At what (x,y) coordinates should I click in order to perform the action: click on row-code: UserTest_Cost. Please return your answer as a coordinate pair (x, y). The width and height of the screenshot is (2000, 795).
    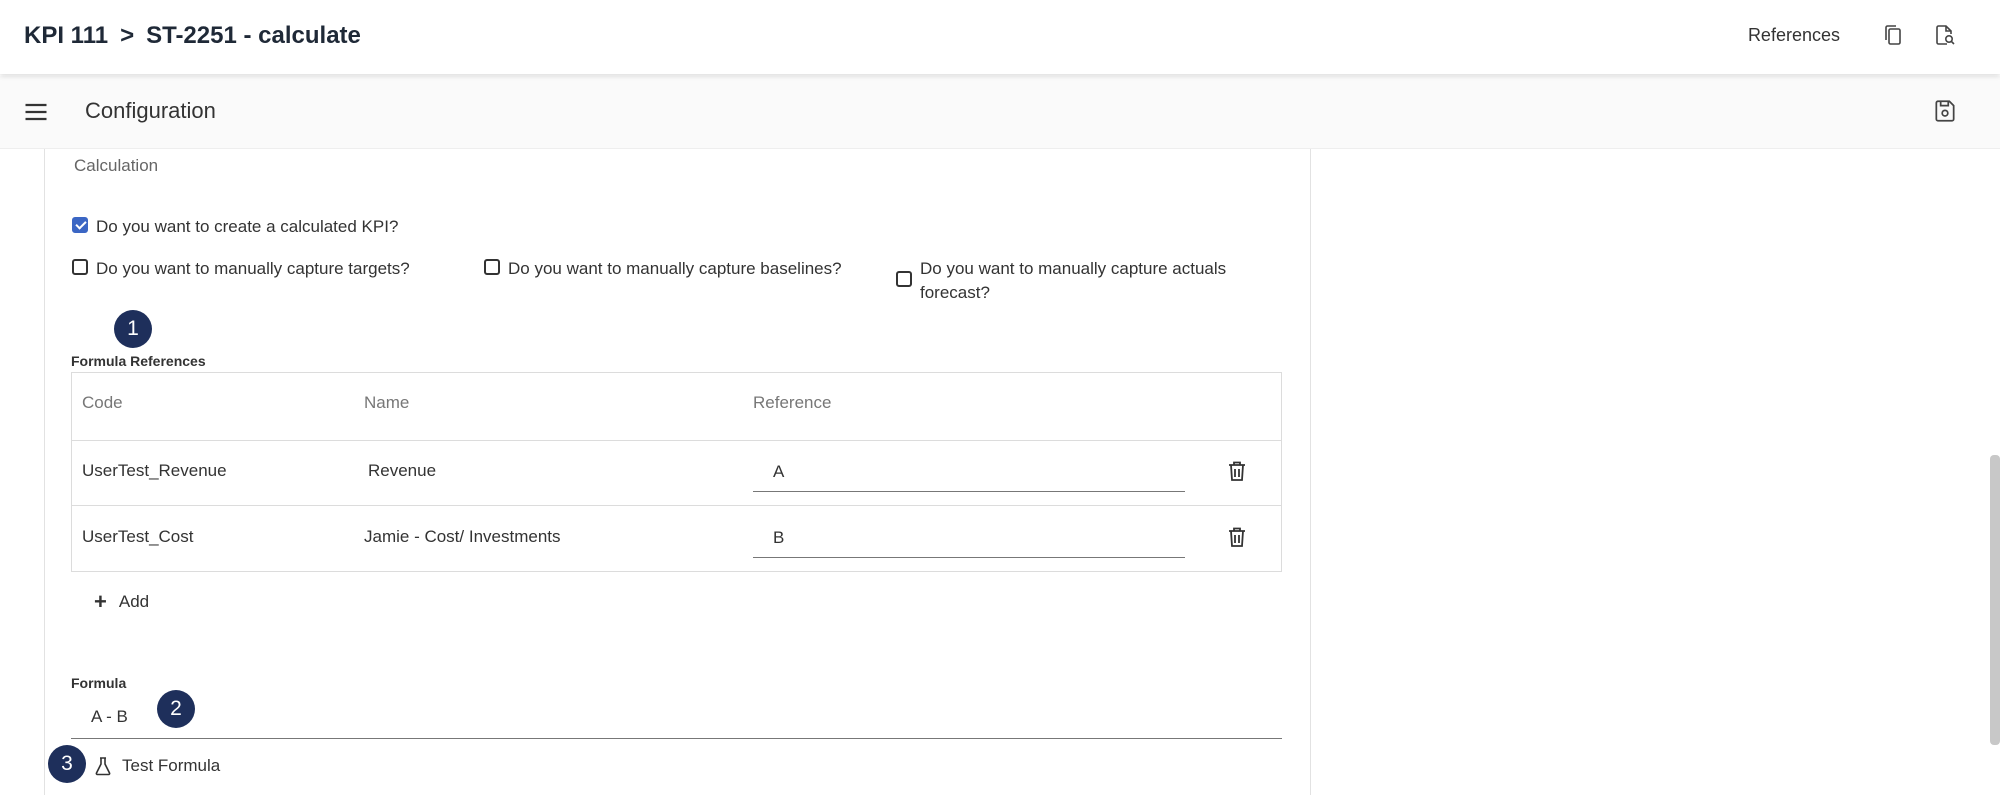
    Looking at the image, I should click on (138, 536).